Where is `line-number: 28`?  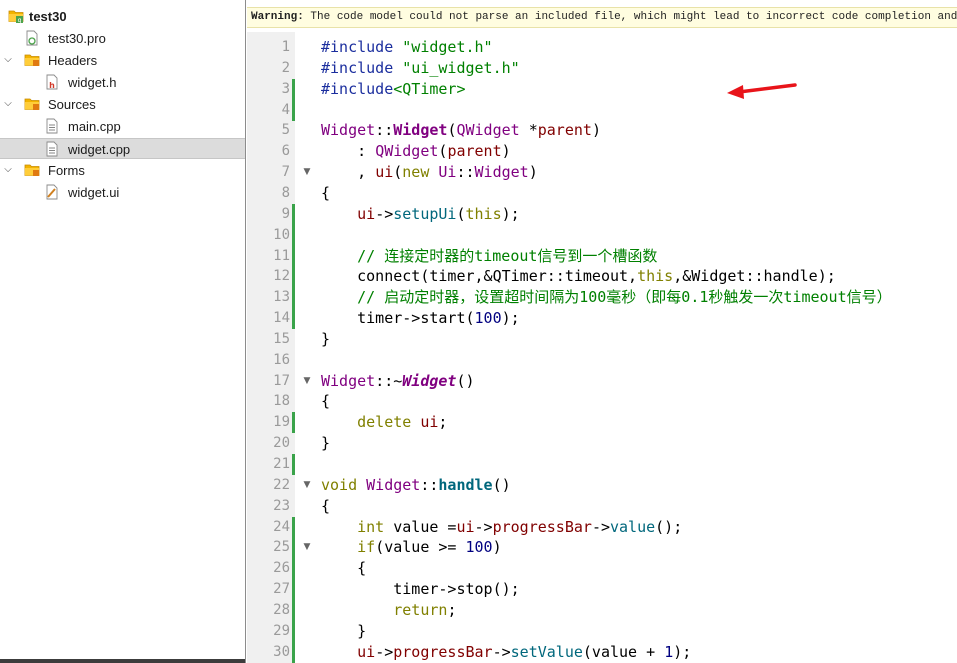 line-number: 28 is located at coordinates (281, 609).